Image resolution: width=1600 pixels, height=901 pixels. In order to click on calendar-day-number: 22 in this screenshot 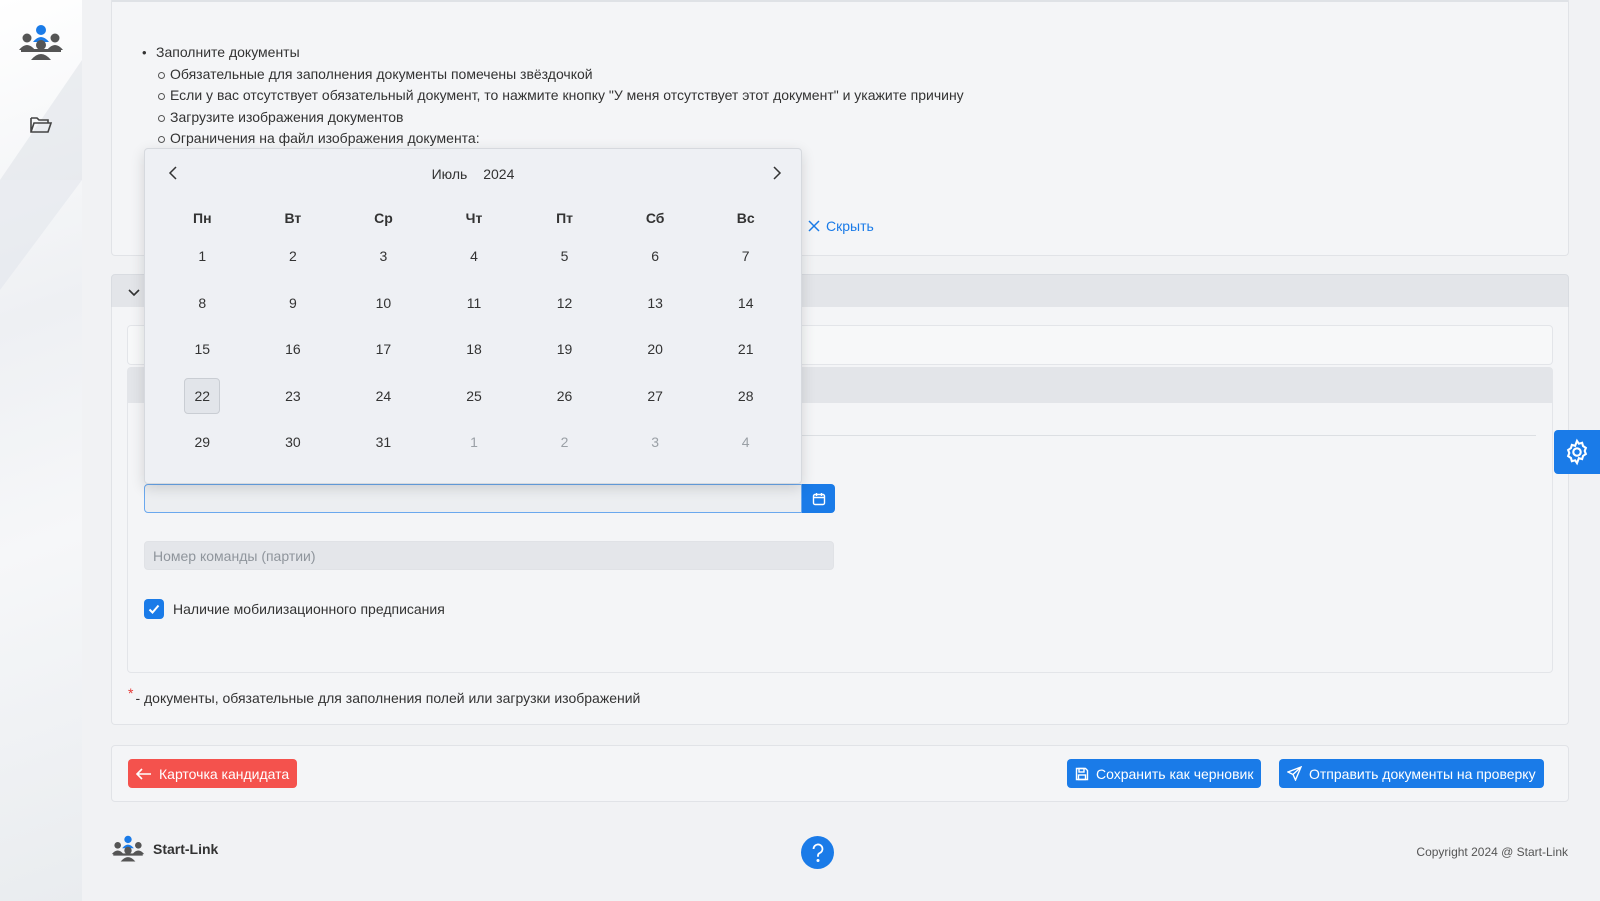, I will do `click(202, 395)`.